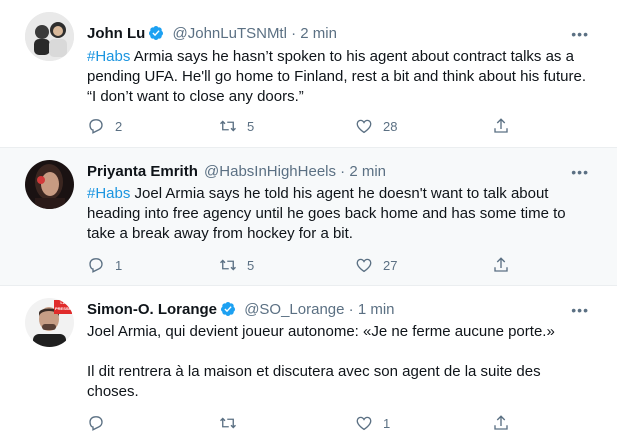 Image resolution: width=617 pixels, height=443 pixels. What do you see at coordinates (302, 127) in the screenshot?
I see `tweet-actions: 2 5 28` at bounding box center [302, 127].